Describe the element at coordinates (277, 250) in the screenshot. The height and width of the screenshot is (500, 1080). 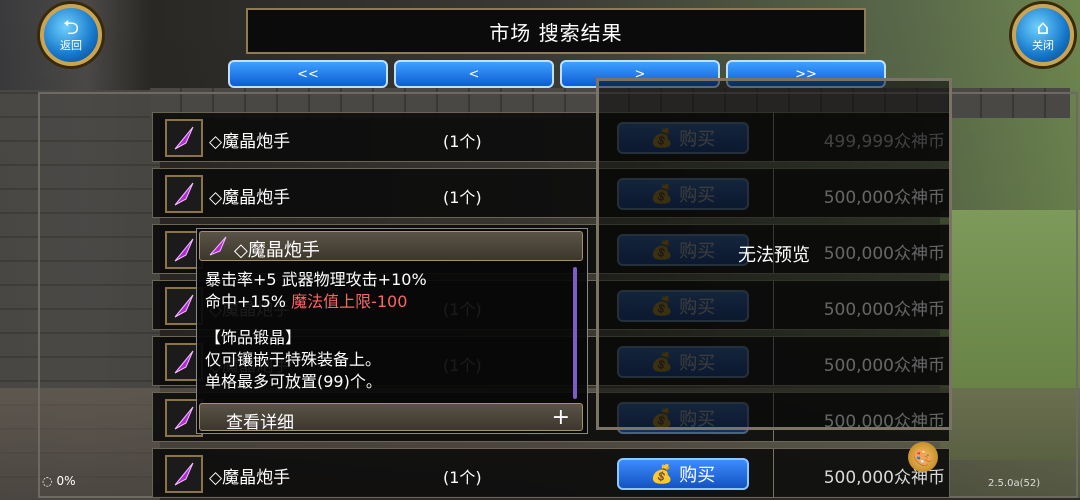
I see `tooltip-title: ◇魔晶炮手` at that location.